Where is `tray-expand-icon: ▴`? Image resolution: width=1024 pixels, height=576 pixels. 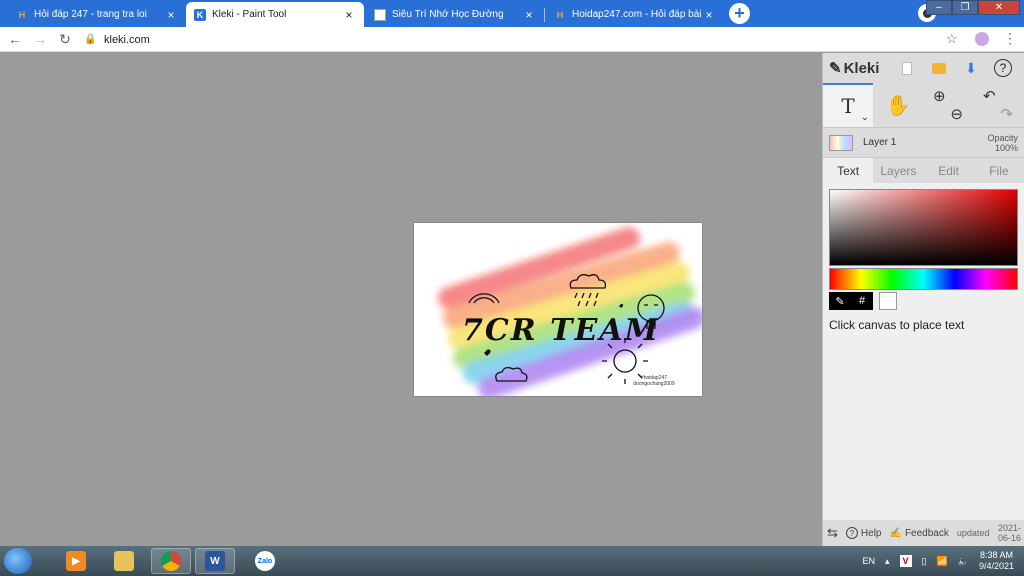 tray-expand-icon: ▴ is located at coordinates (887, 561).